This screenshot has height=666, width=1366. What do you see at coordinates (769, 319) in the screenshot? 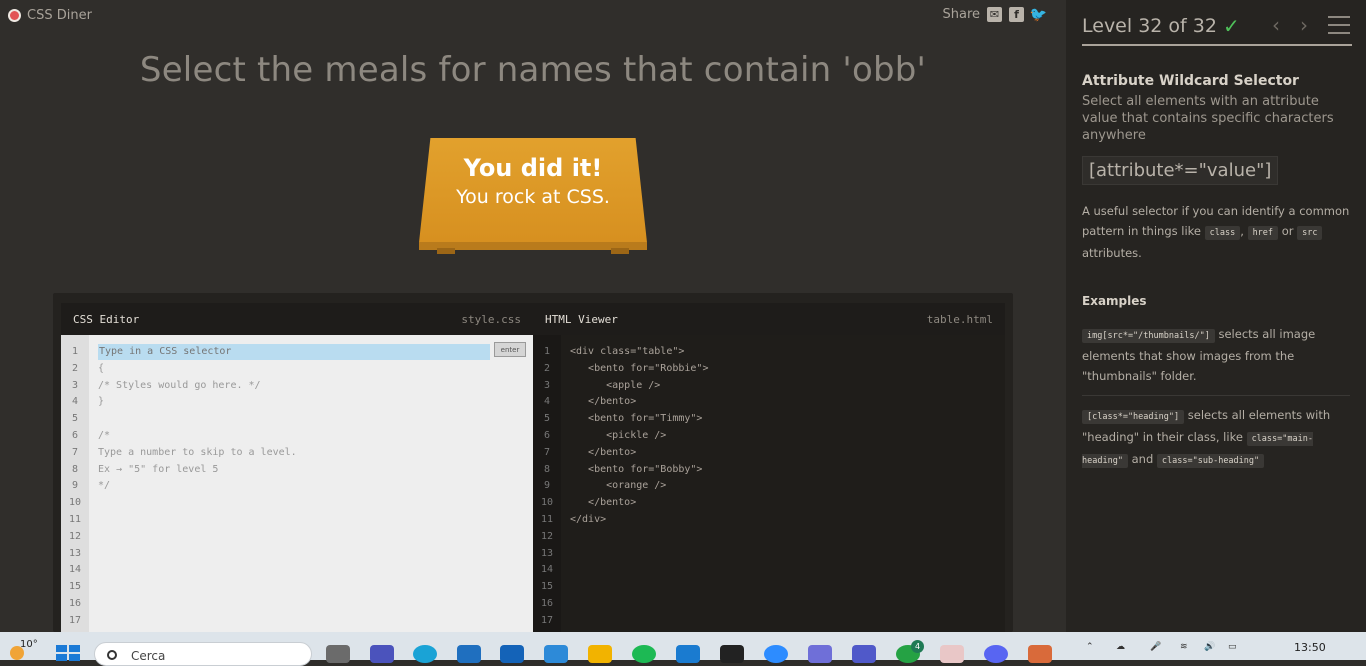
I see `html-viewer-header: HTML Viewer table.html` at bounding box center [769, 319].